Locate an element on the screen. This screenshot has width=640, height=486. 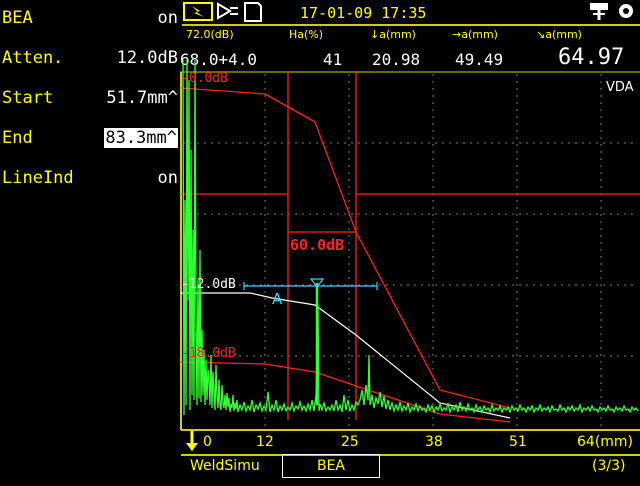
axis-tick-label: 64(mm) is located at coordinates (605, 442).